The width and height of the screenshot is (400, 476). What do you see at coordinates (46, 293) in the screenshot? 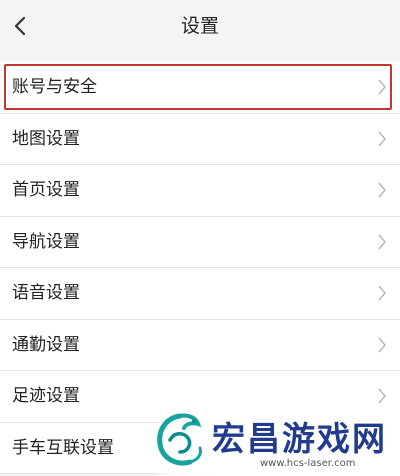
I see `settings-item-label: 语音设置` at bounding box center [46, 293].